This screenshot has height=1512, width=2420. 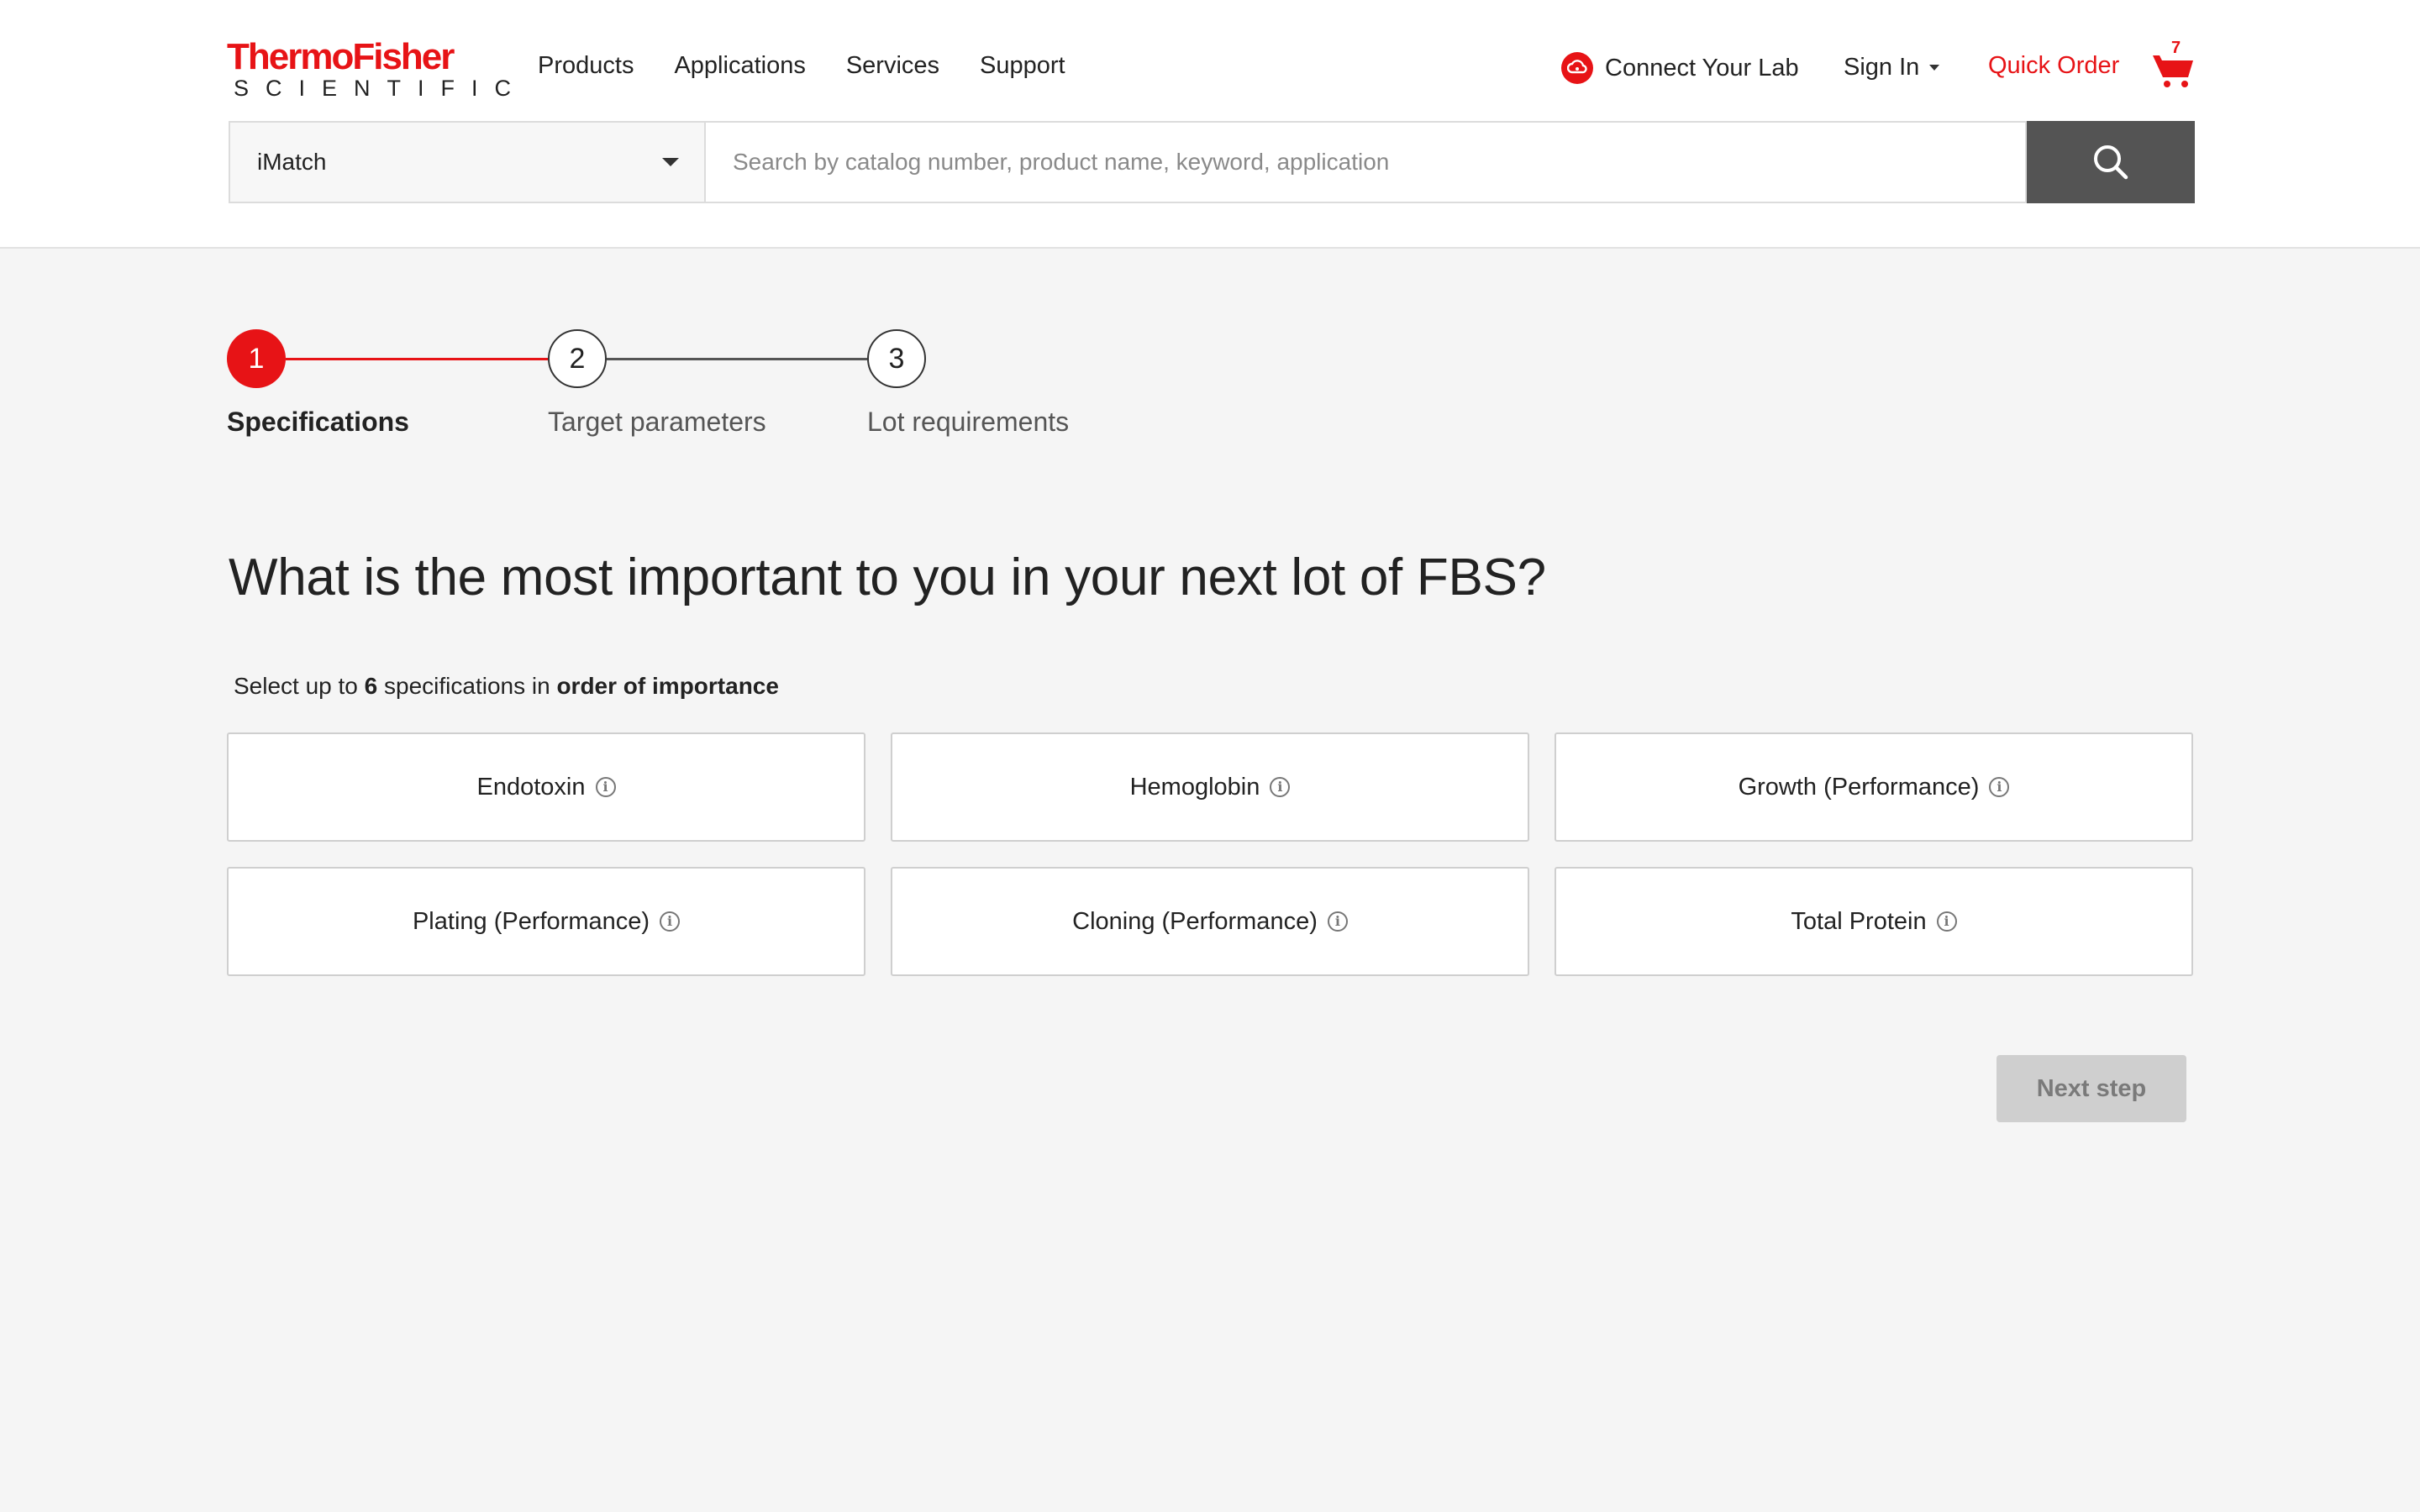 What do you see at coordinates (1859, 921) in the screenshot?
I see `option-label: Total Protein` at bounding box center [1859, 921].